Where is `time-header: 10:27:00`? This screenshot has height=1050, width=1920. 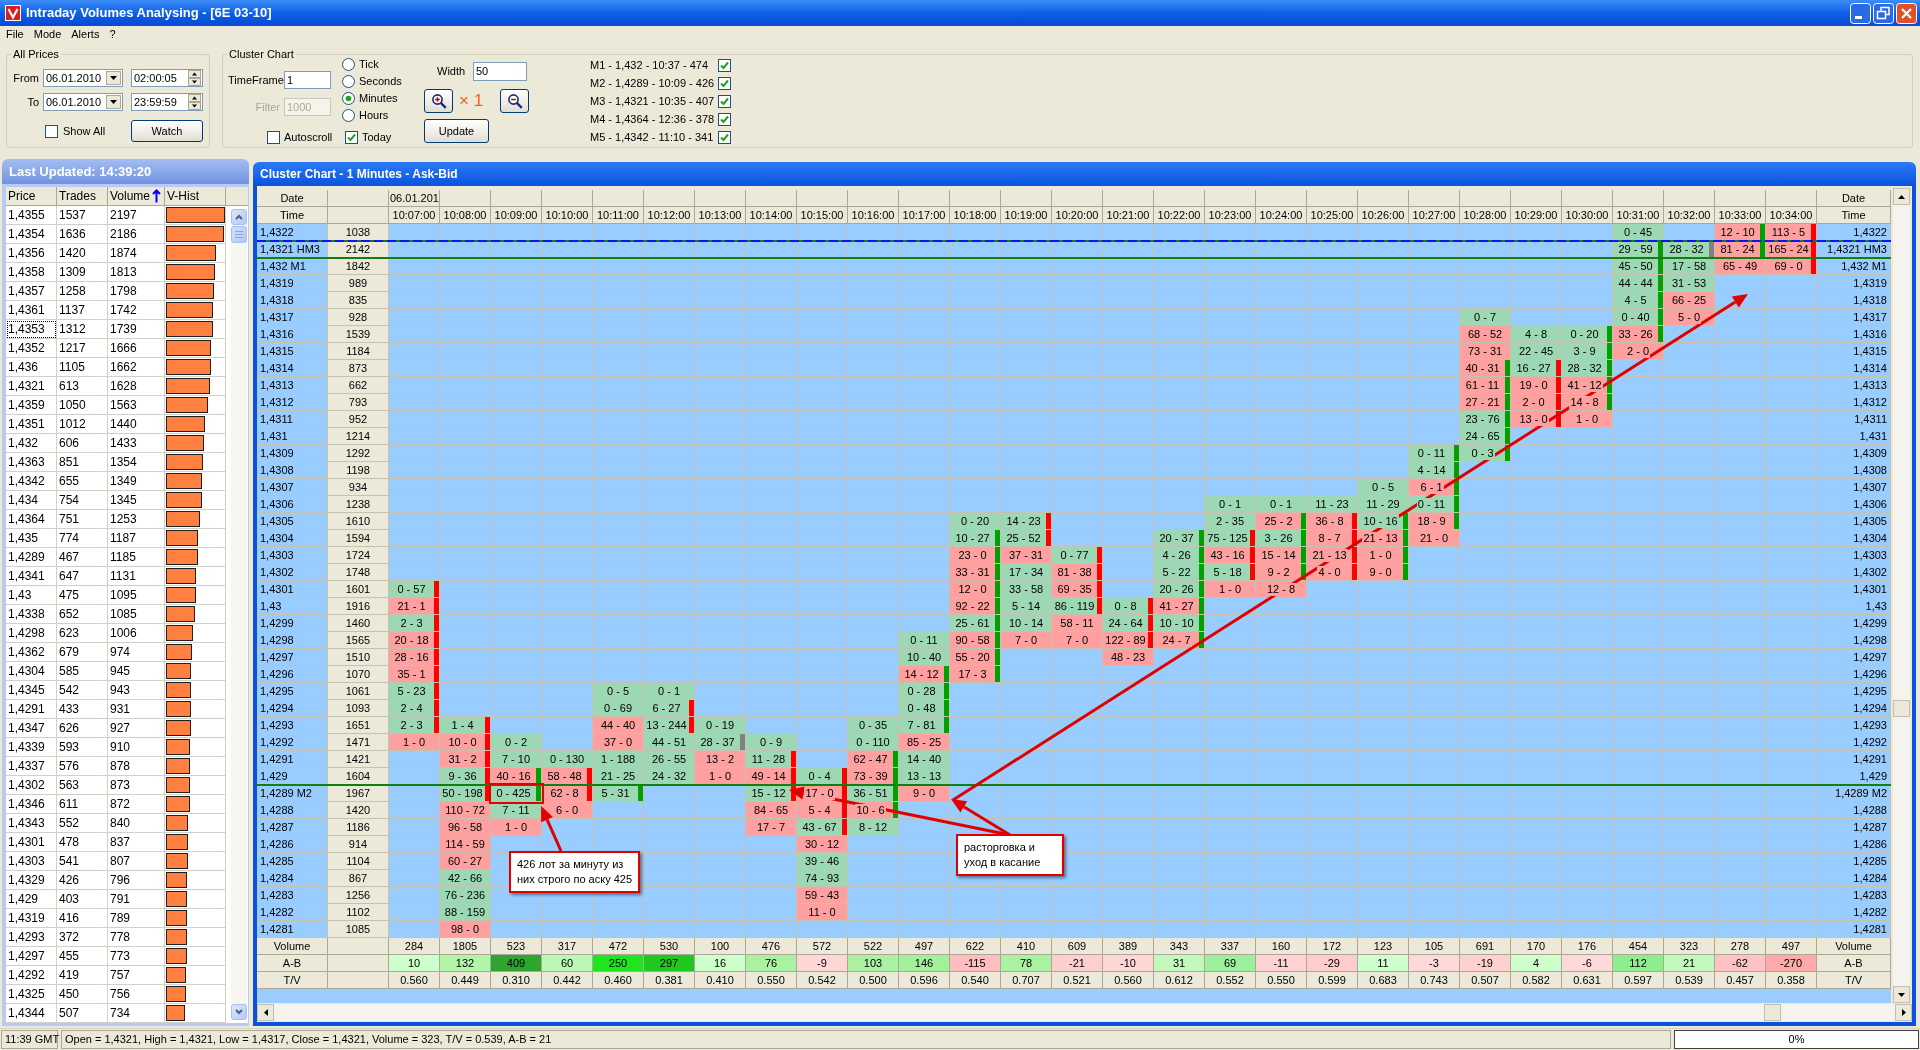
time-header: 10:27:00 is located at coordinates (1434, 215).